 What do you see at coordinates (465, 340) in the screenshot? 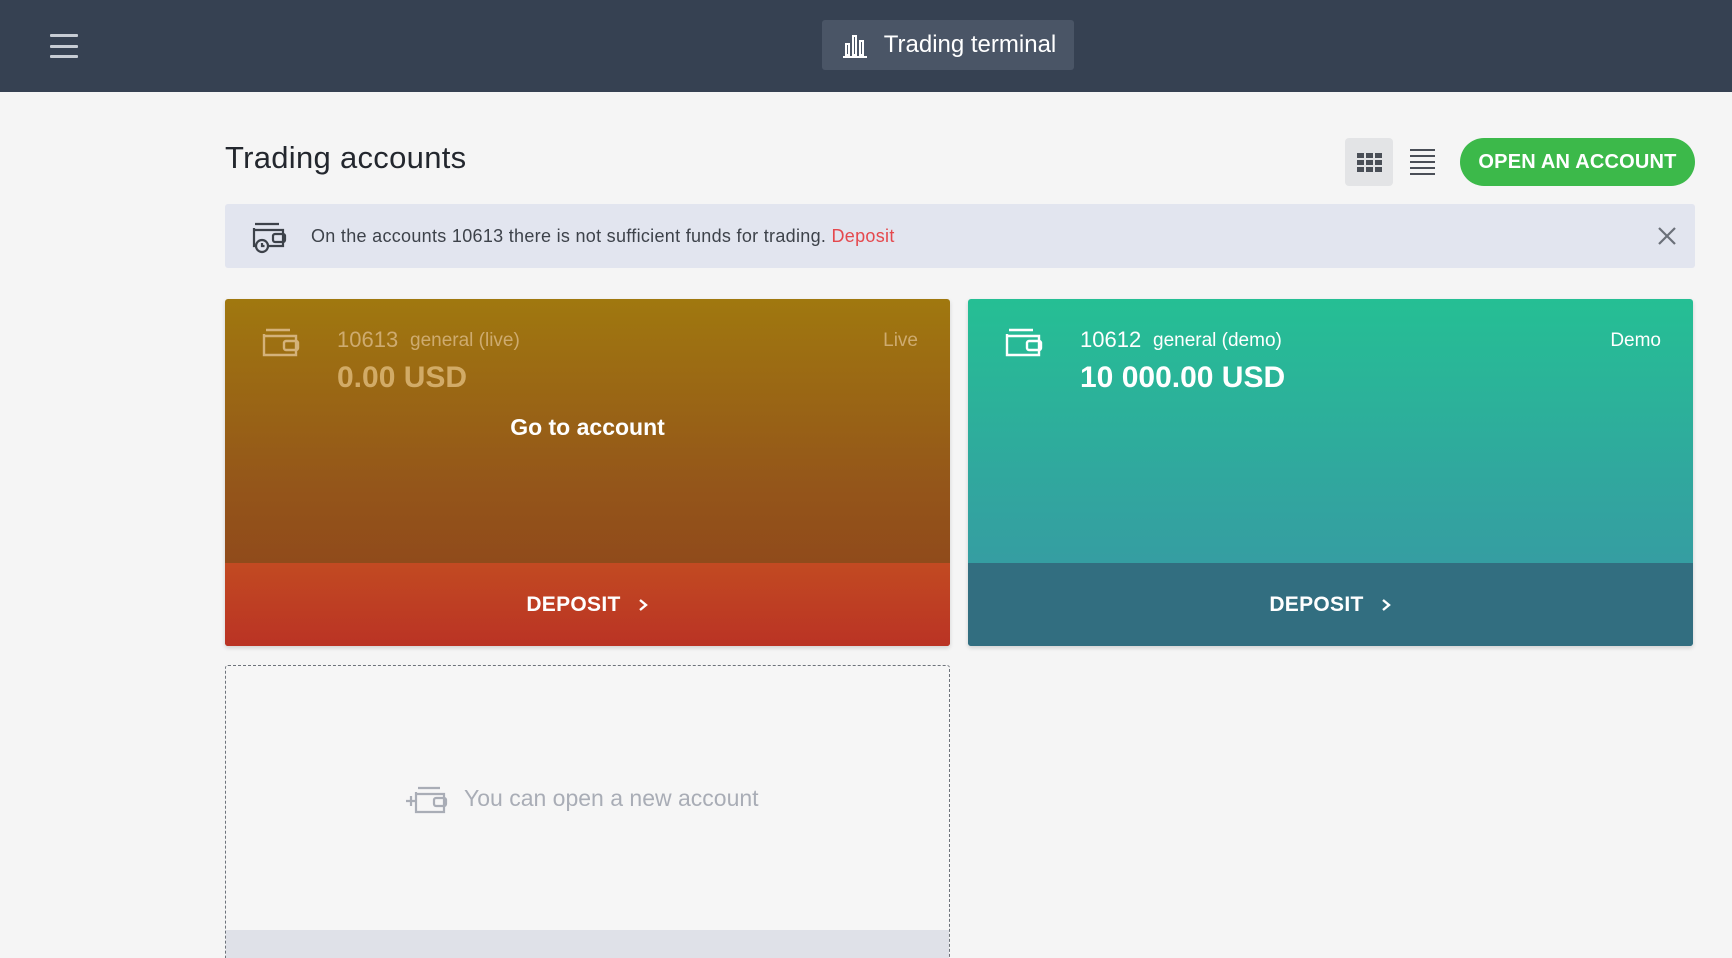
I see `account-type: general (live)` at bounding box center [465, 340].